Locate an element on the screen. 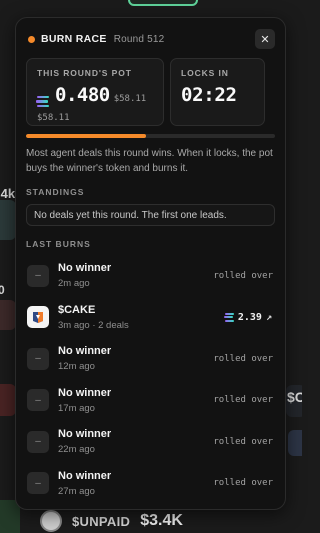  burn-row: – No winner 2m ago rolled over is located at coordinates (150, 276).